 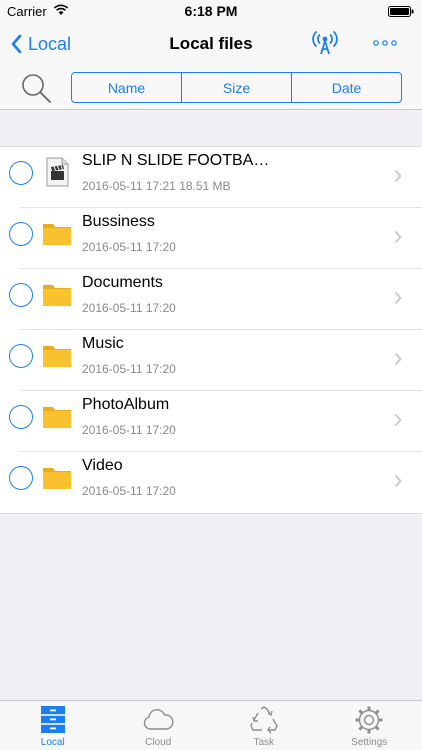 What do you see at coordinates (52, 742) in the screenshot?
I see `tab-label: Local` at bounding box center [52, 742].